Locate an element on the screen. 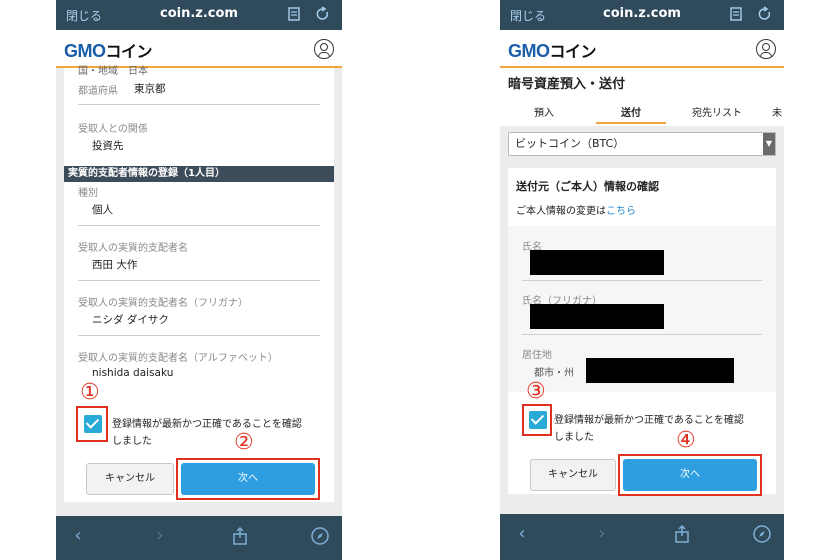 The width and height of the screenshot is (840, 560). owner-alpha-label: 受取人の実質的支配者名（アルファベット） is located at coordinates (178, 358).